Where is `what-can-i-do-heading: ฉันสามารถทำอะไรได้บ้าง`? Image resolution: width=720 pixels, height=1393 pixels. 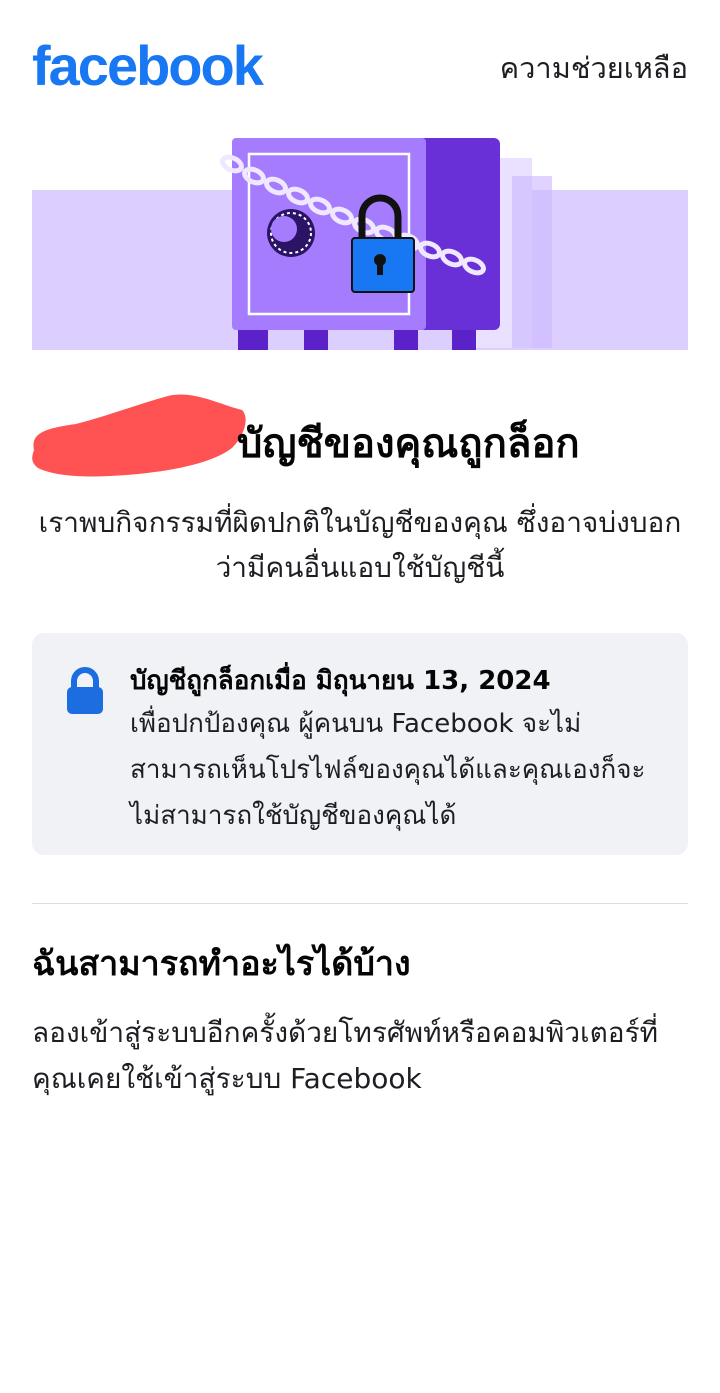
what-can-i-do-heading: ฉันสามารถทำอะไรได้บ้าง is located at coordinates (221, 964).